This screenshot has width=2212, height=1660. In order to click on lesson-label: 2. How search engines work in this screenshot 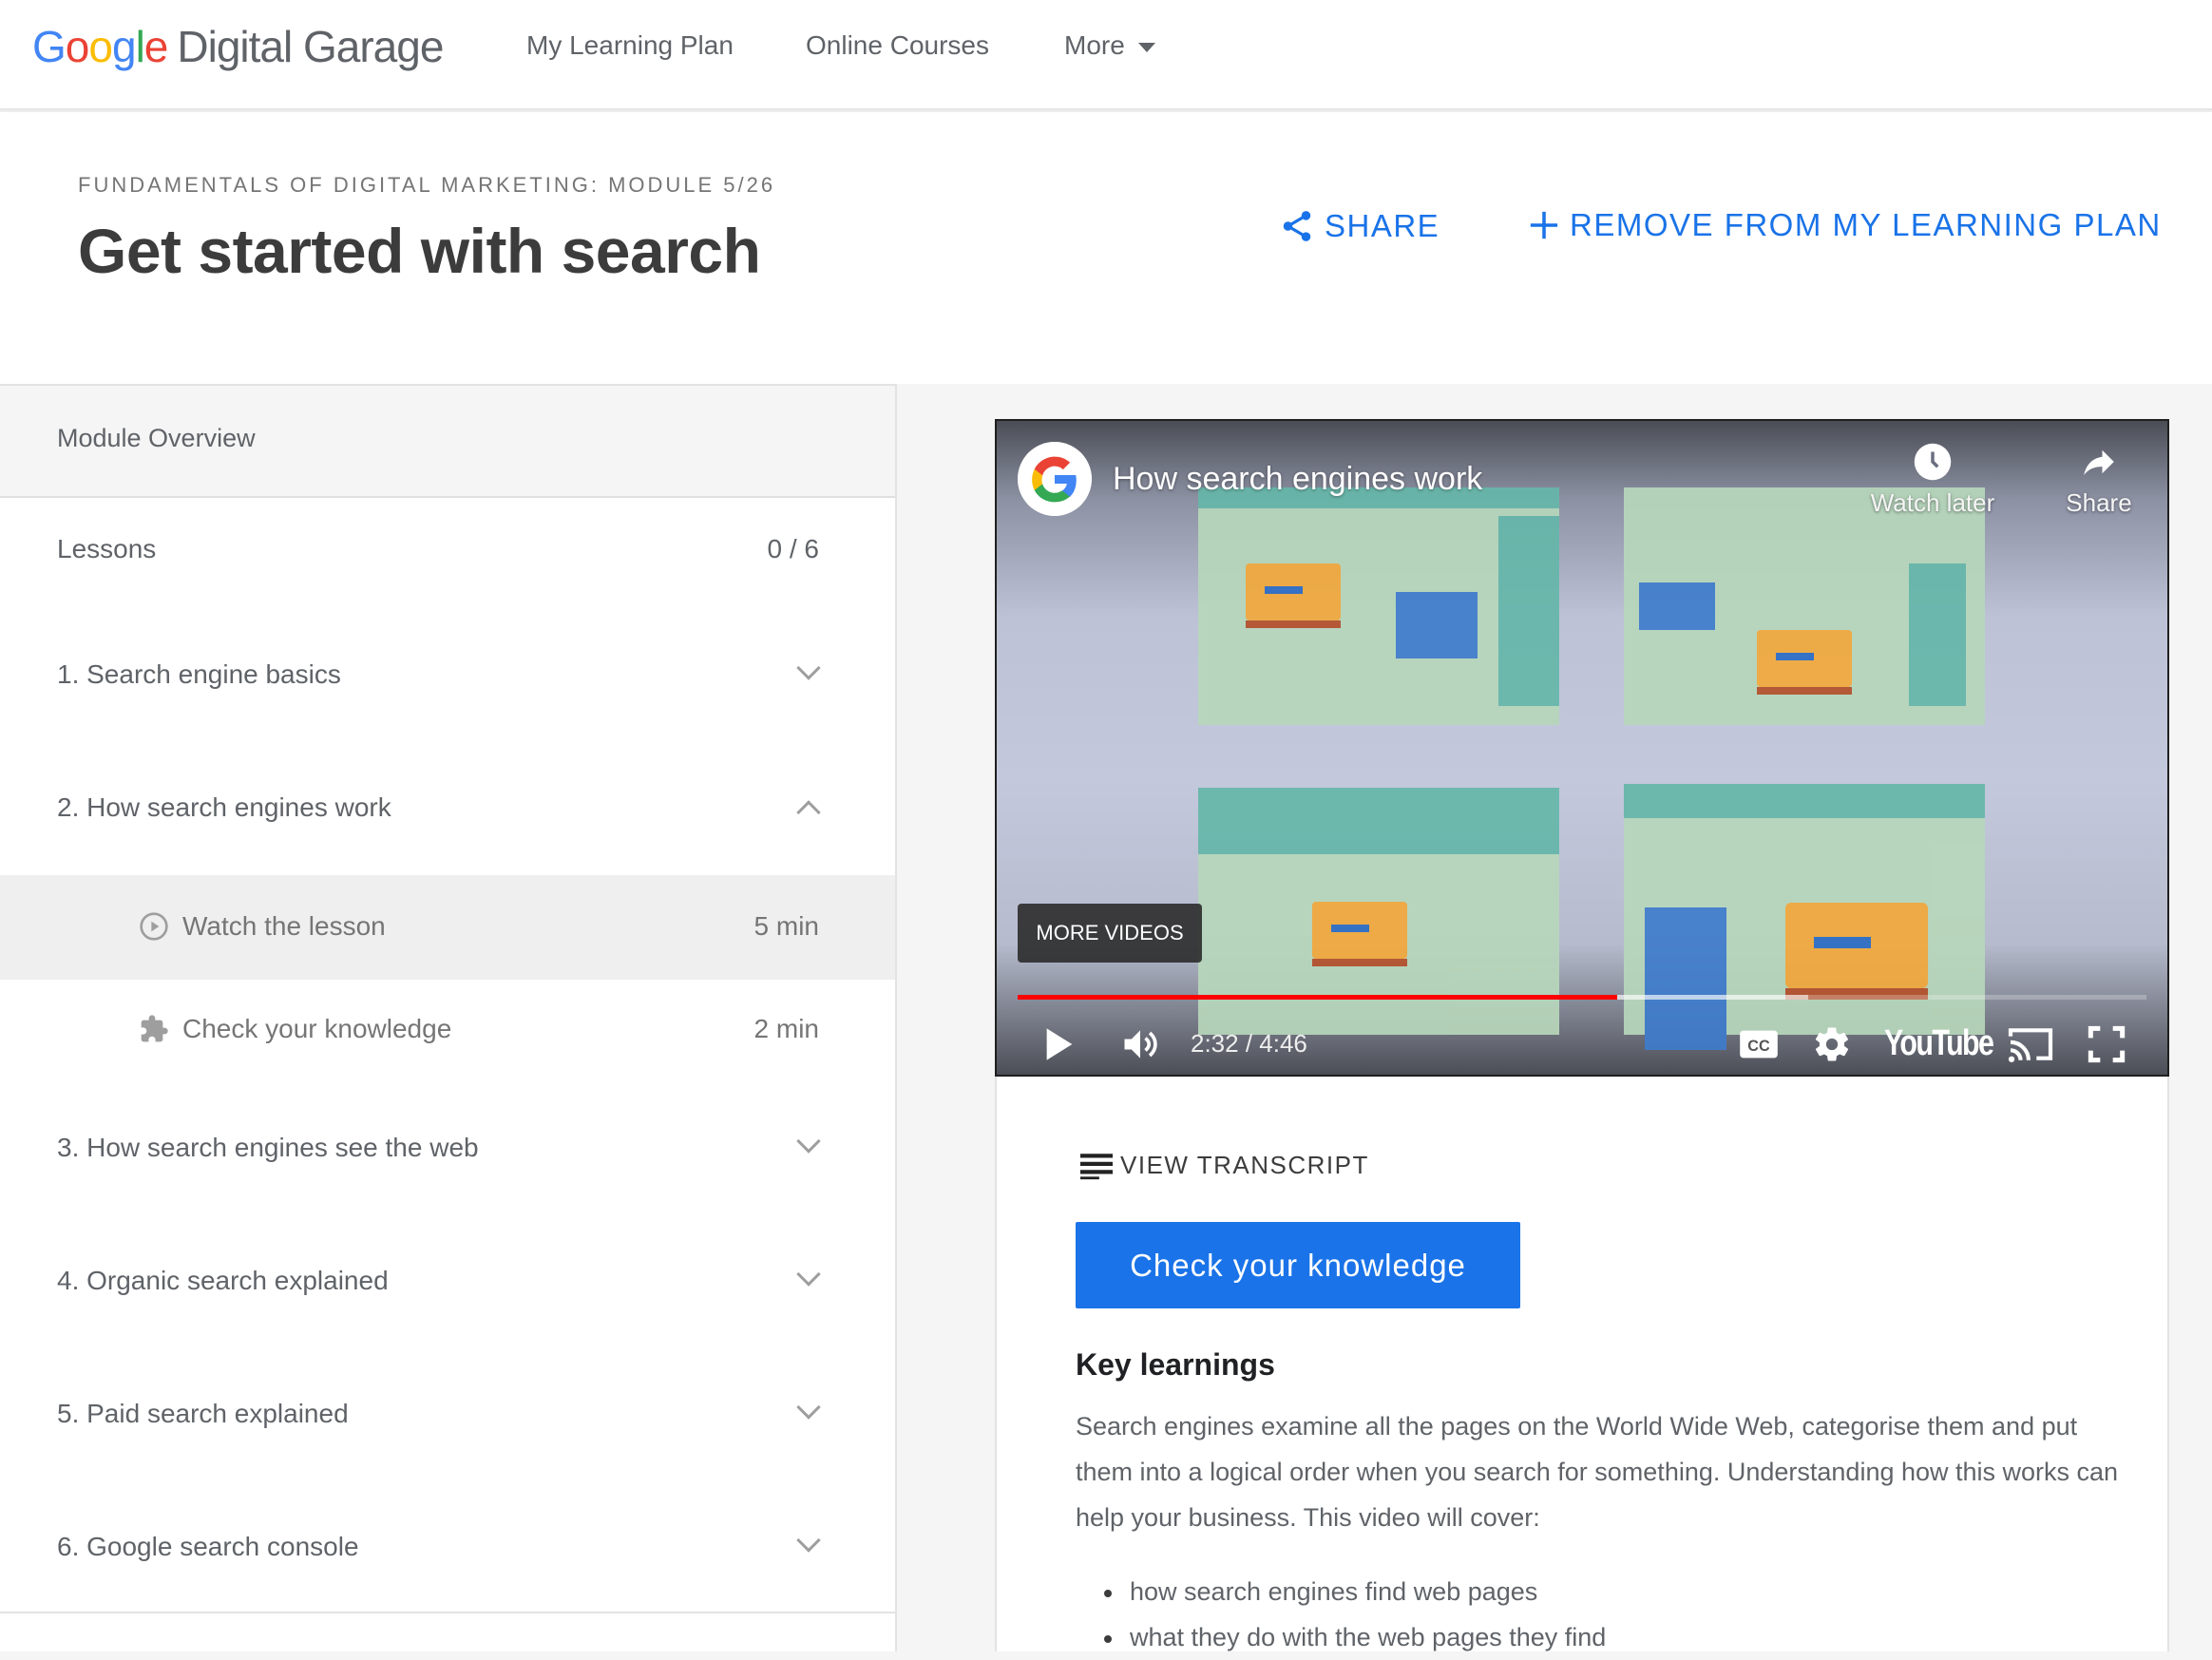, I will do `click(224, 807)`.